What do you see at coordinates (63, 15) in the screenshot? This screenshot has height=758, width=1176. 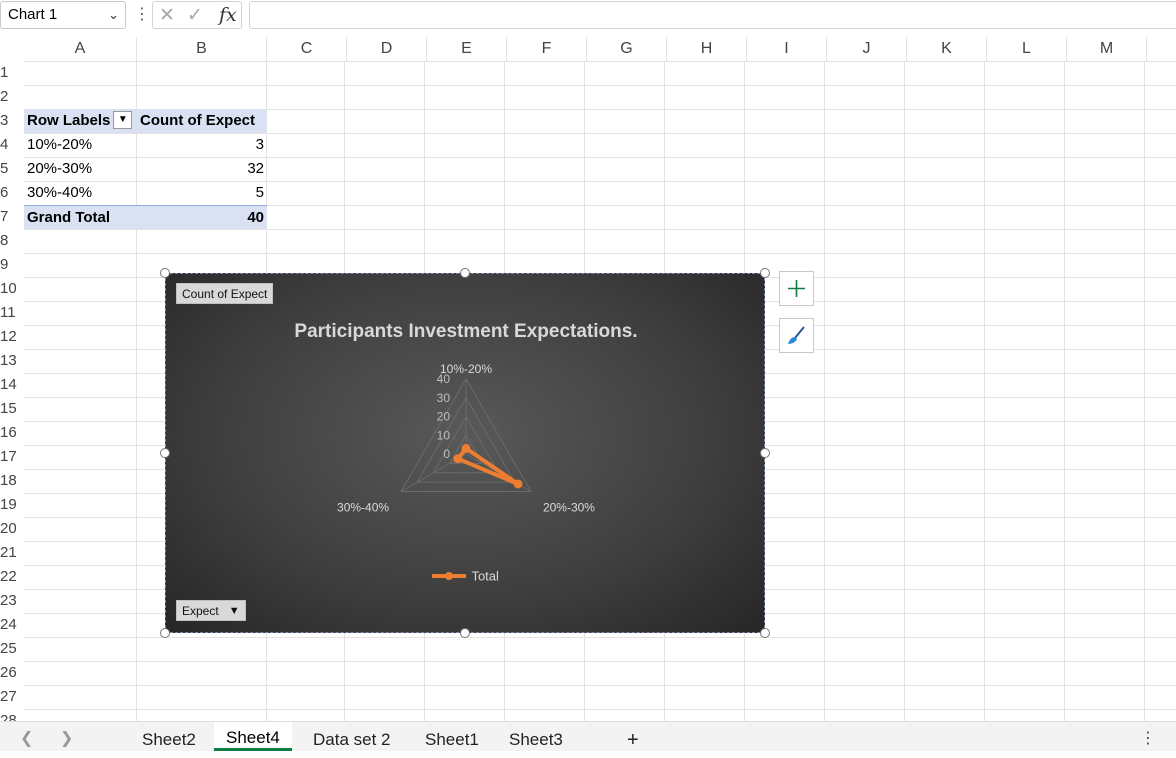 I see `name-box: Chart 1 ⌄` at bounding box center [63, 15].